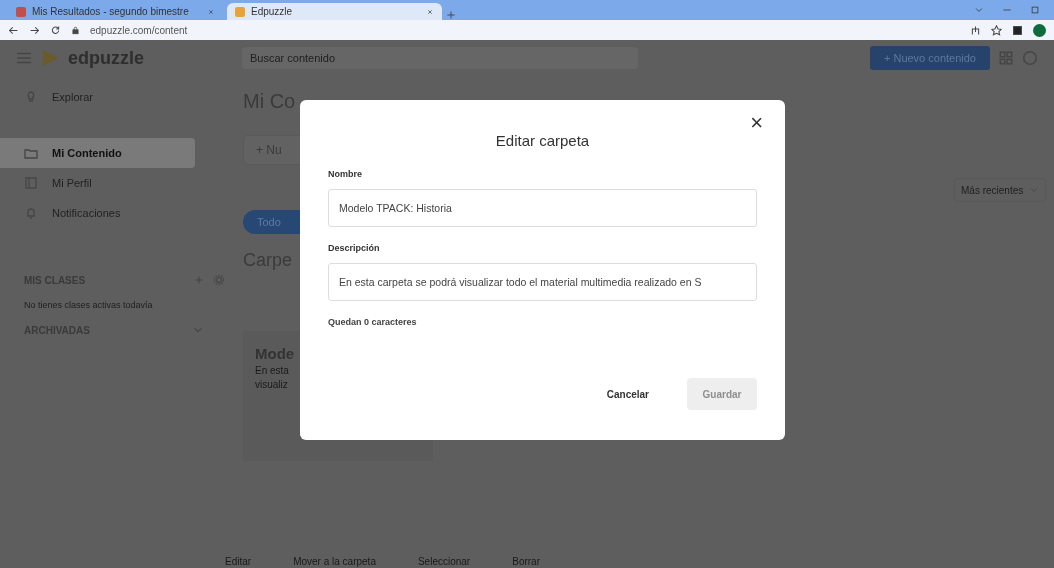  I want to click on lock-icon, so click(75, 30).